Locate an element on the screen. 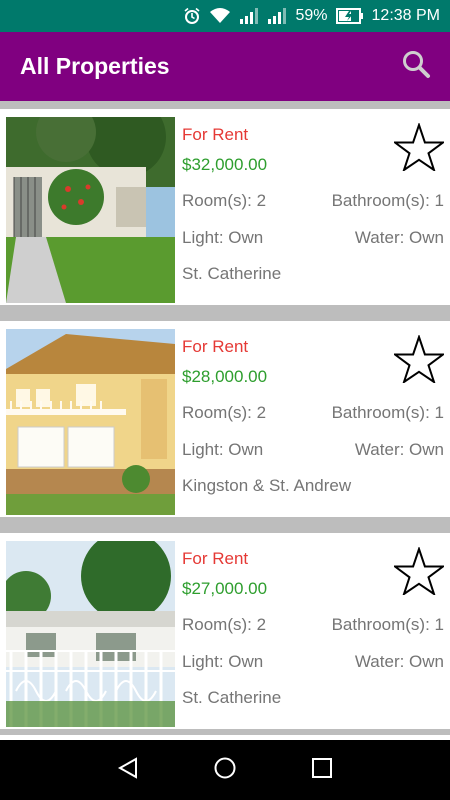 This screenshot has width=450, height=800. home-icon is located at coordinates (225, 770).